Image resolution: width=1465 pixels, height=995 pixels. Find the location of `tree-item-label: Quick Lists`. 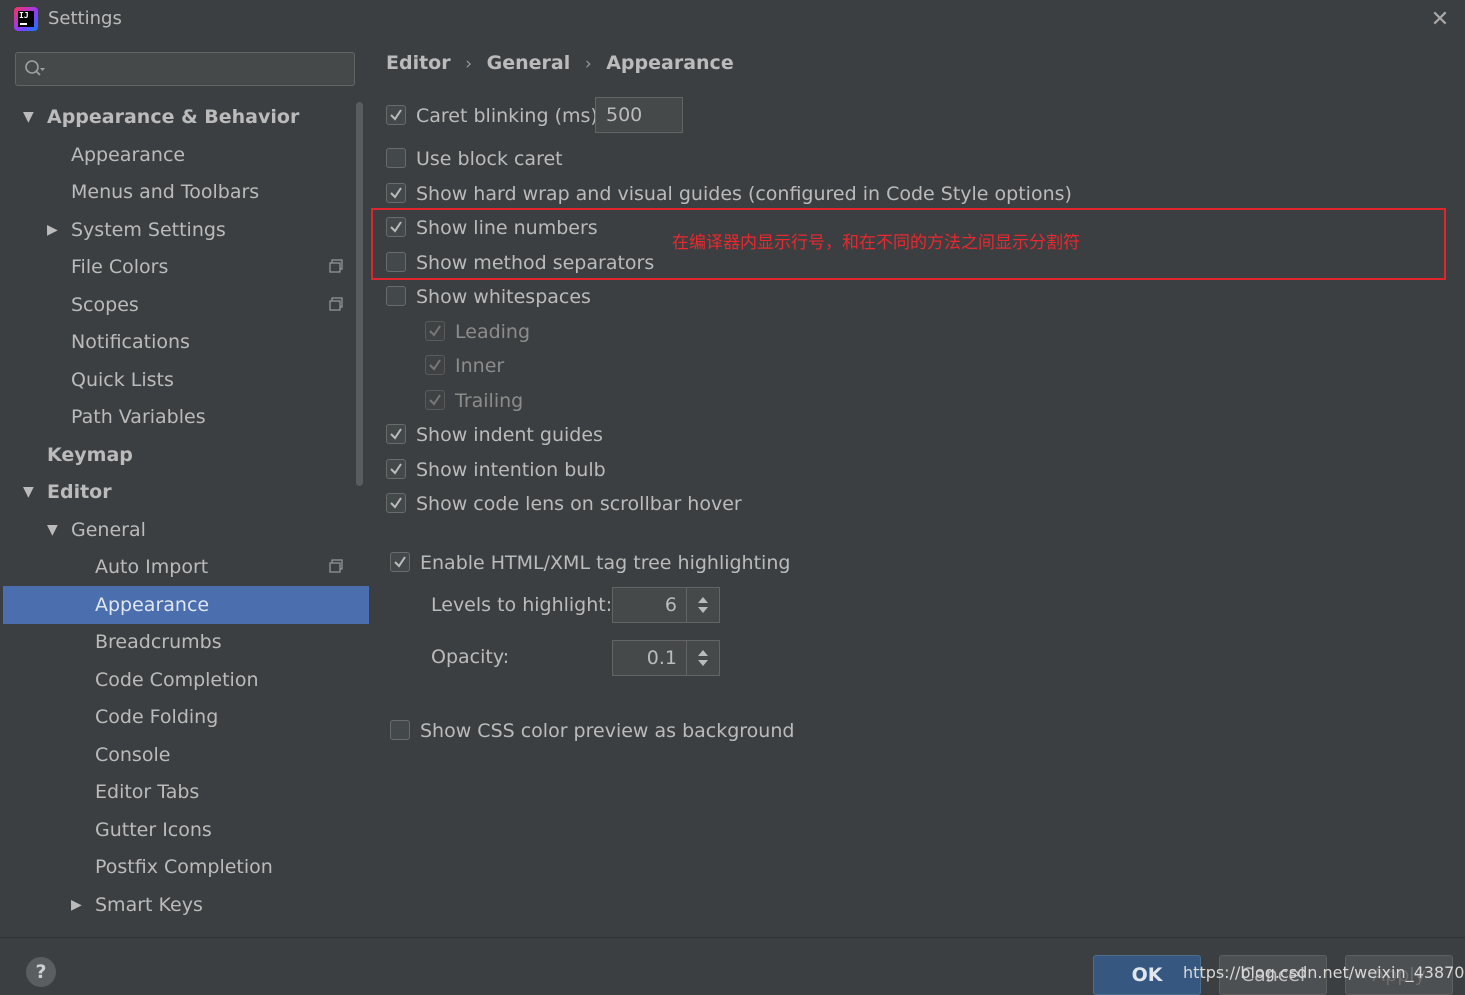

tree-item-label: Quick Lists is located at coordinates (122, 380).